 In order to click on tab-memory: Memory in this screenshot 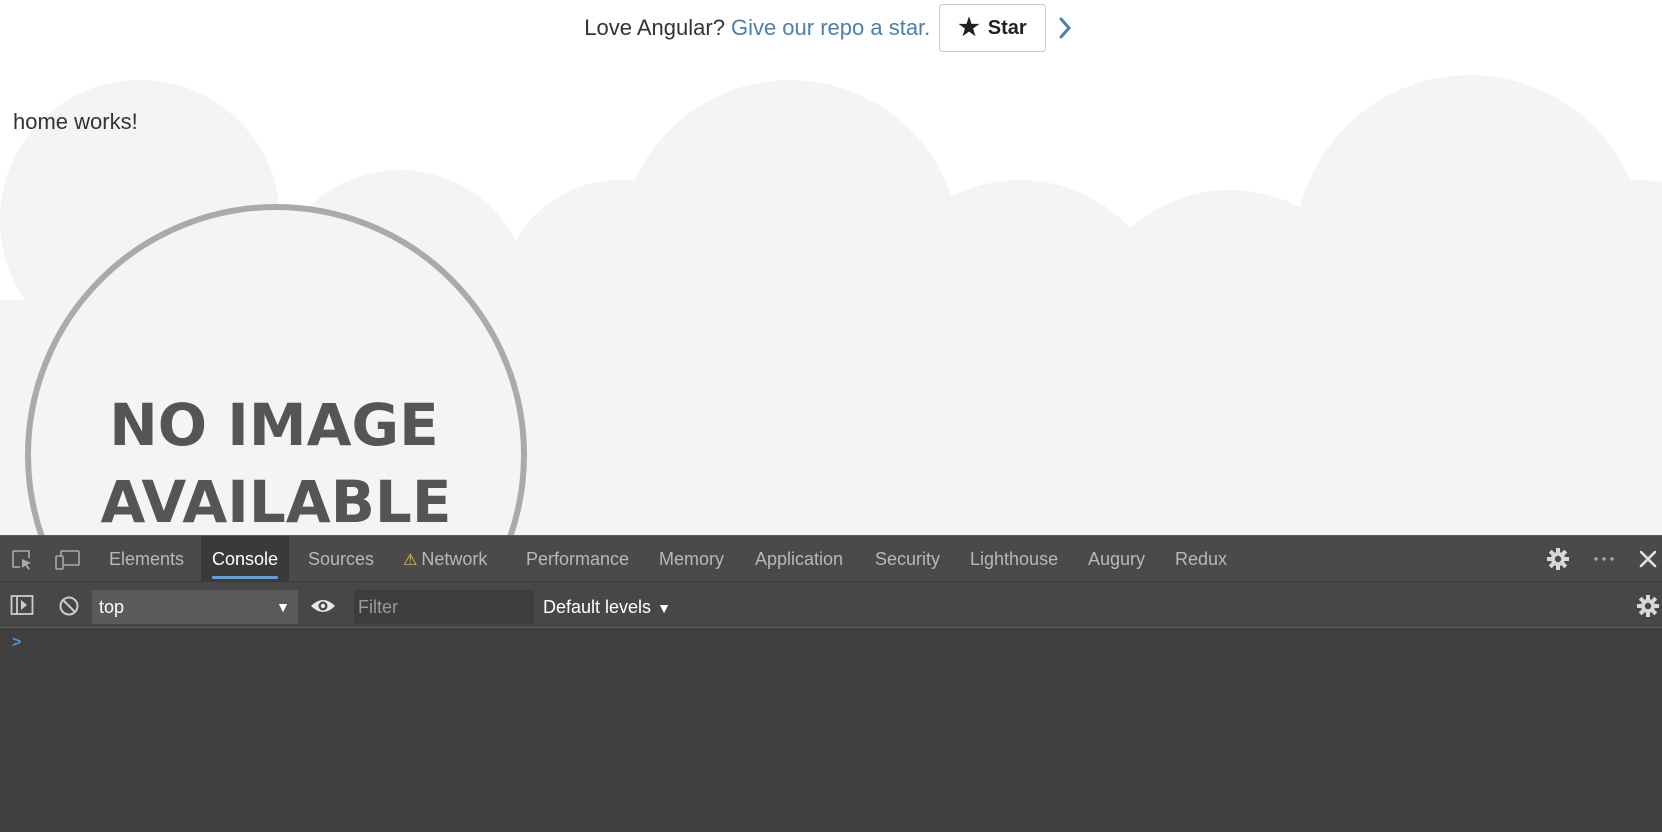, I will do `click(691, 559)`.